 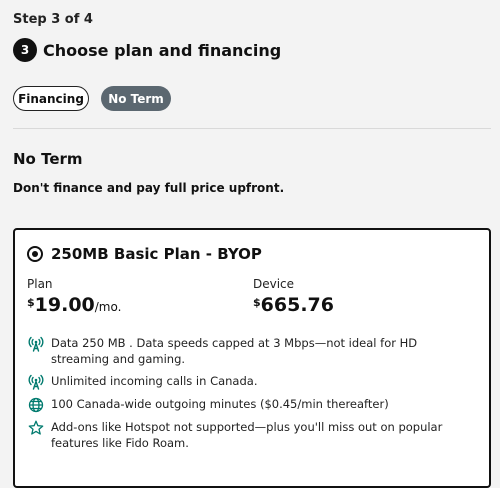 I want to click on financing-toggle-button: Financing, so click(x=51, y=98).